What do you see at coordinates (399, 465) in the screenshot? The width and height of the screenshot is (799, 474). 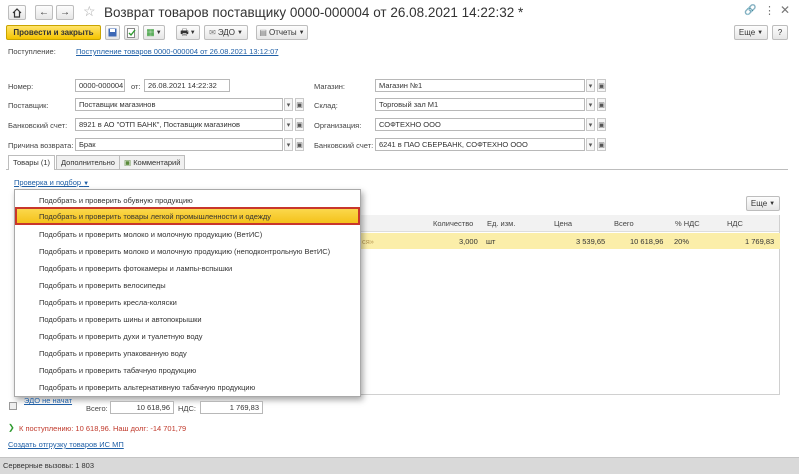 I see `status-bar: Серверные вызовы: 1 803` at bounding box center [399, 465].